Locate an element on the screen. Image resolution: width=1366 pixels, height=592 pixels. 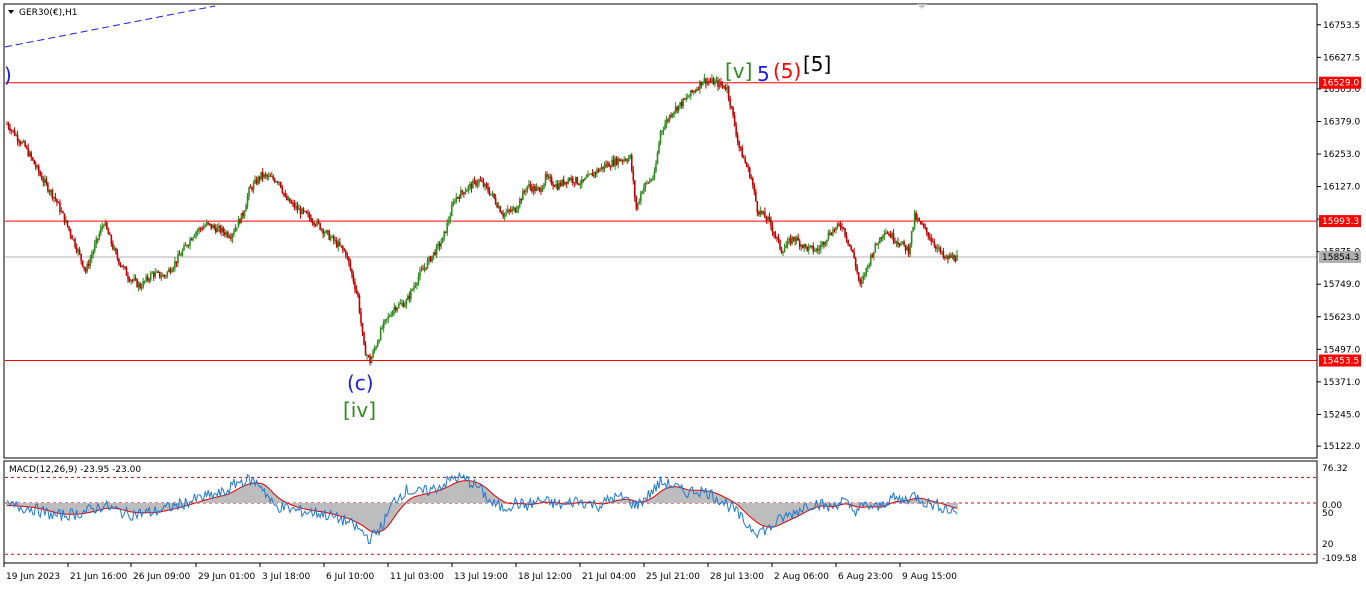
y-tick-label: 15623.0 is located at coordinates (1341, 318).